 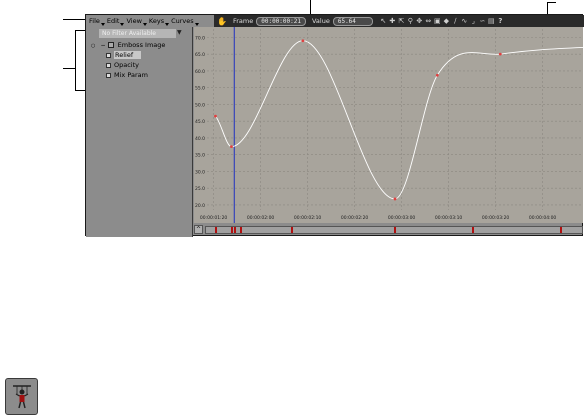 What do you see at coordinates (200, 189) in the screenshot?
I see `y-tick-label: 25.0` at bounding box center [200, 189].